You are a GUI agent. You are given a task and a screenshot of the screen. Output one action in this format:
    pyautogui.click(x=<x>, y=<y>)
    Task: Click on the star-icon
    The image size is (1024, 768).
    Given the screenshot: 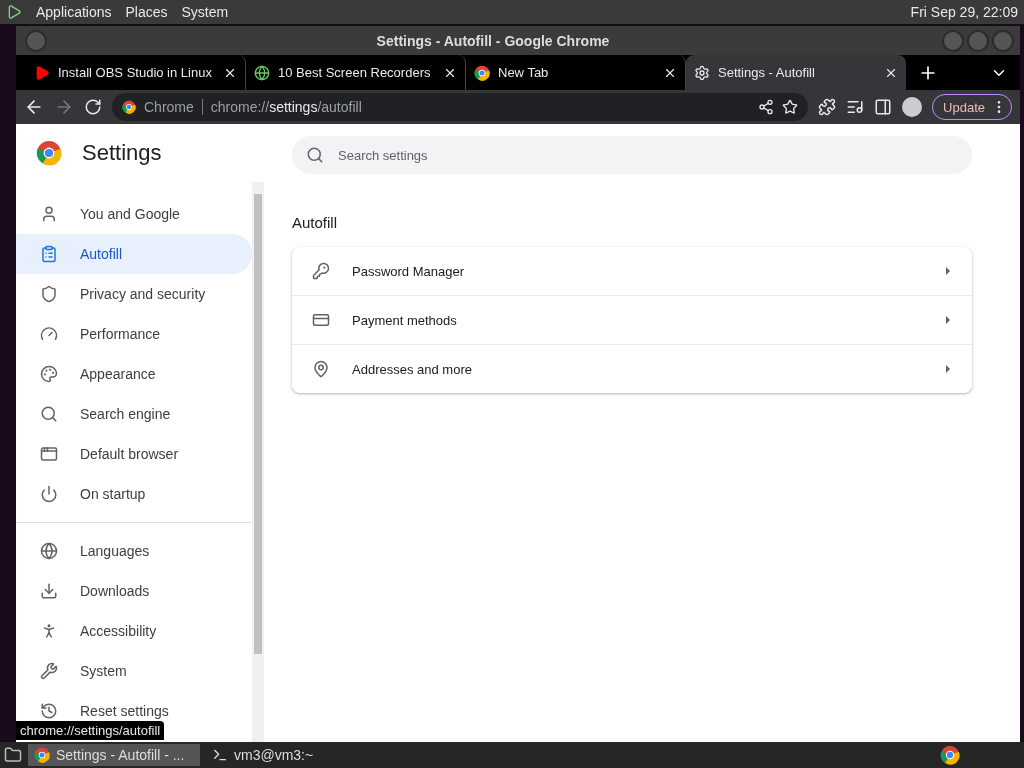 What is the action you would take?
    pyautogui.click(x=790, y=107)
    